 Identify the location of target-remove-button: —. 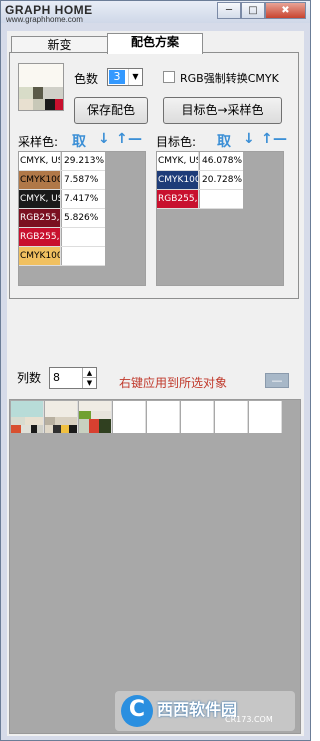
(280, 139).